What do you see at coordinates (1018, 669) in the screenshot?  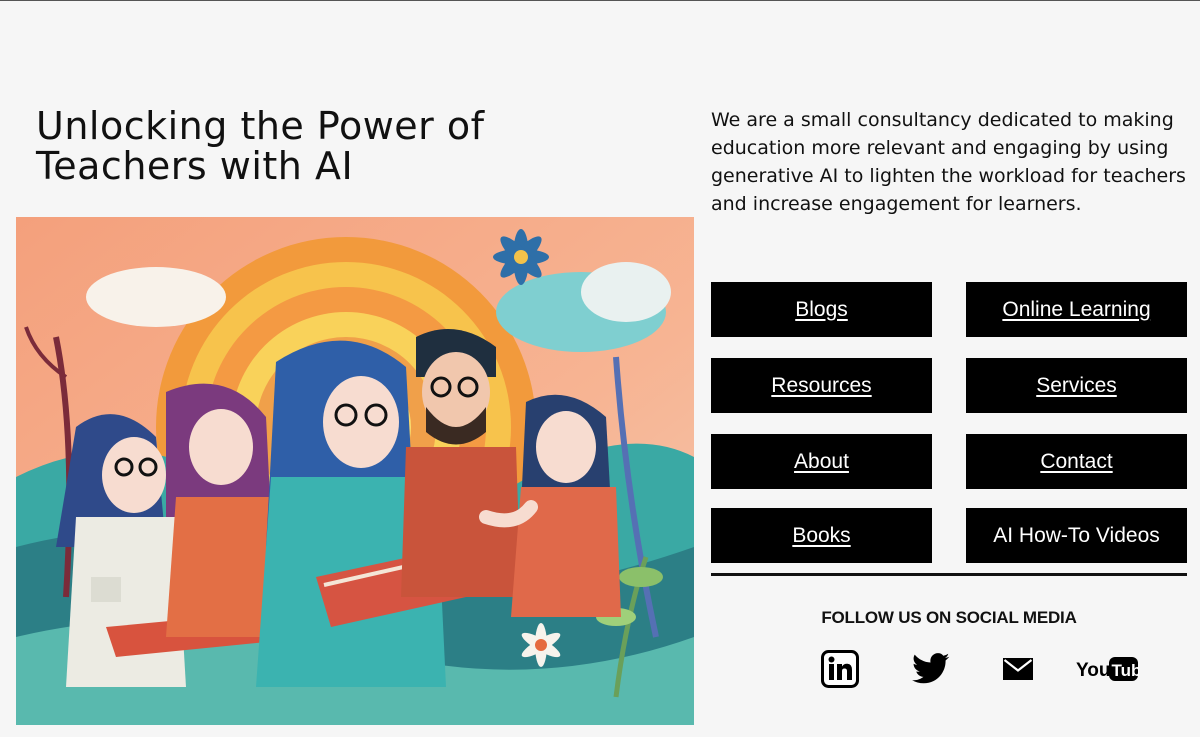 I see `email-icon` at bounding box center [1018, 669].